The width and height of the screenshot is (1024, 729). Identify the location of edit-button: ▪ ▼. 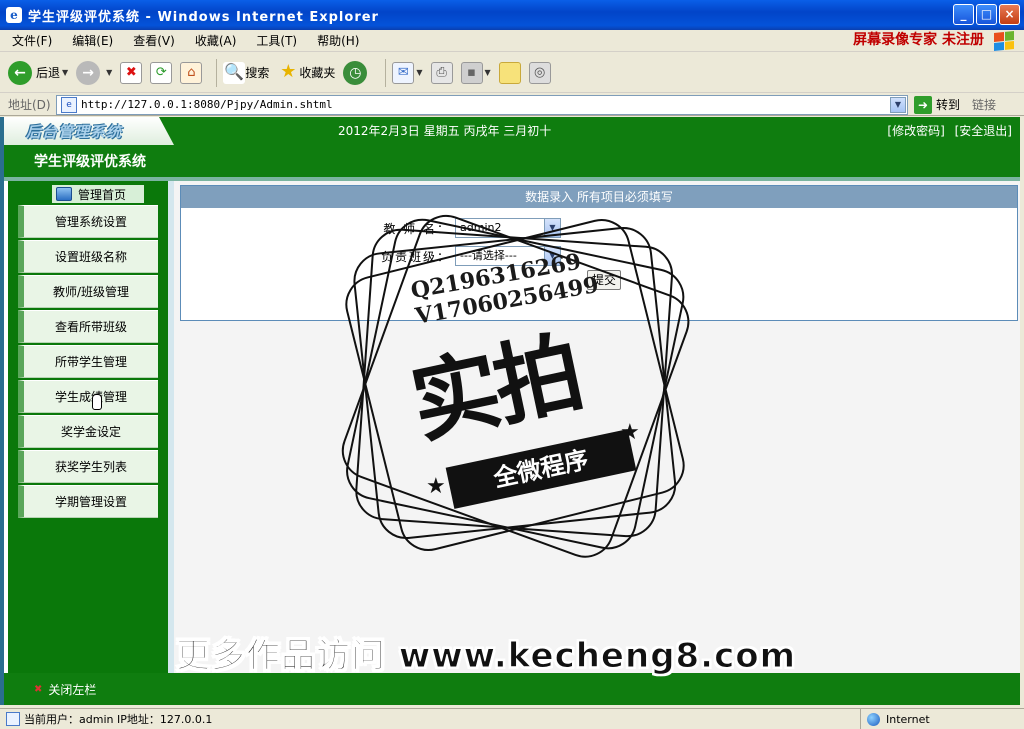
(475, 72).